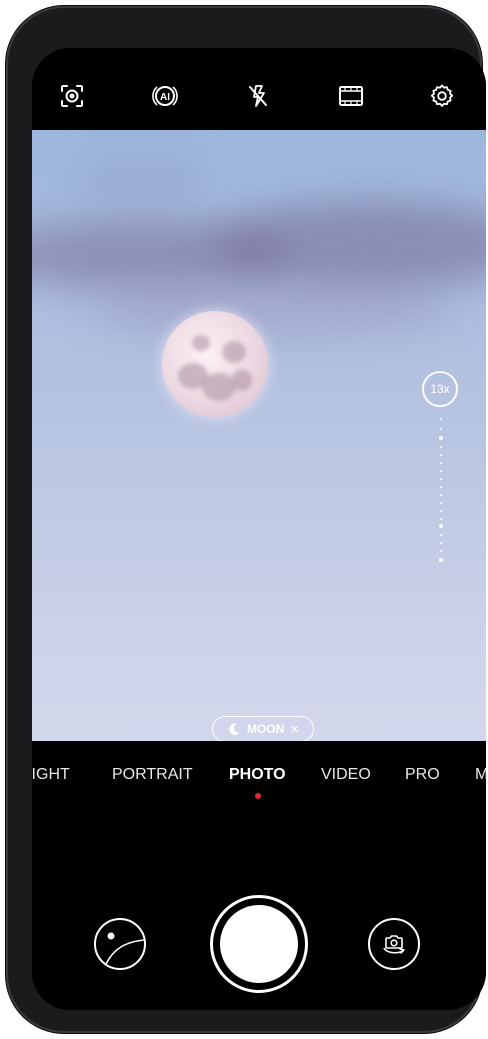 The height and width of the screenshot is (1039, 488). I want to click on mode-more: MORE, so click(480, 775).